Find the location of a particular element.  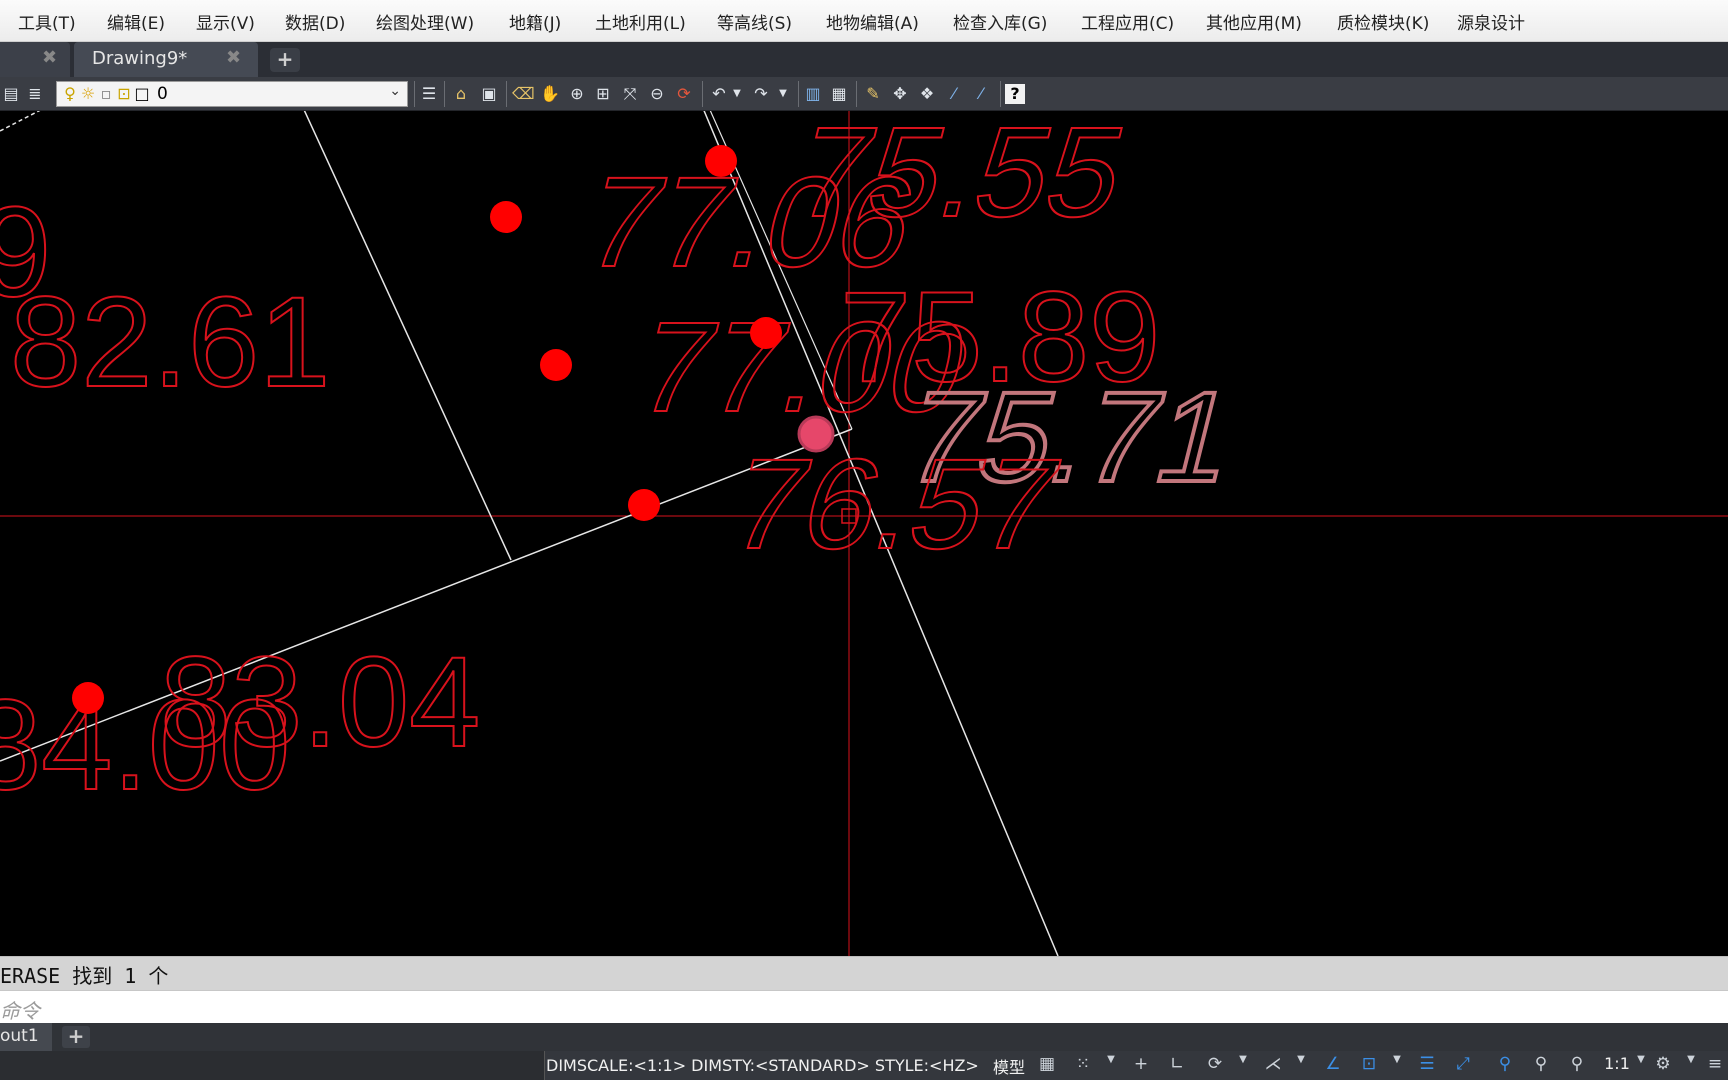

layer-manager-icon: ▤ is located at coordinates (11, 94).